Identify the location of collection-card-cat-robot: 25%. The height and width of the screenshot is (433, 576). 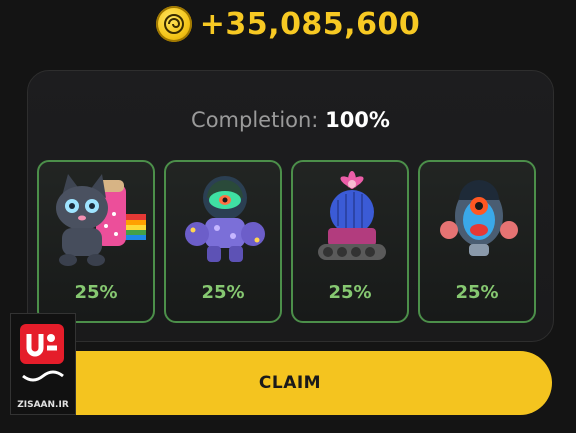
(96, 241).